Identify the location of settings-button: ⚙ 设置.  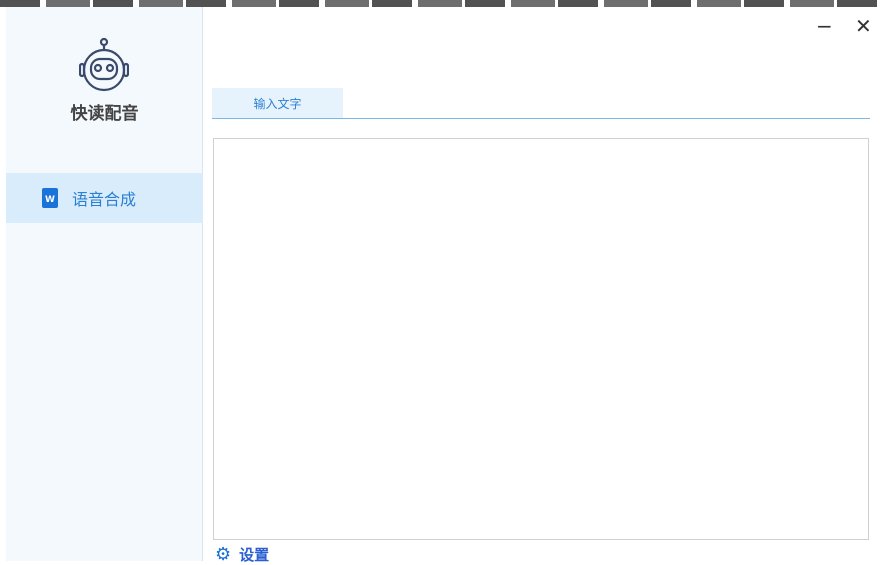
(242, 554).